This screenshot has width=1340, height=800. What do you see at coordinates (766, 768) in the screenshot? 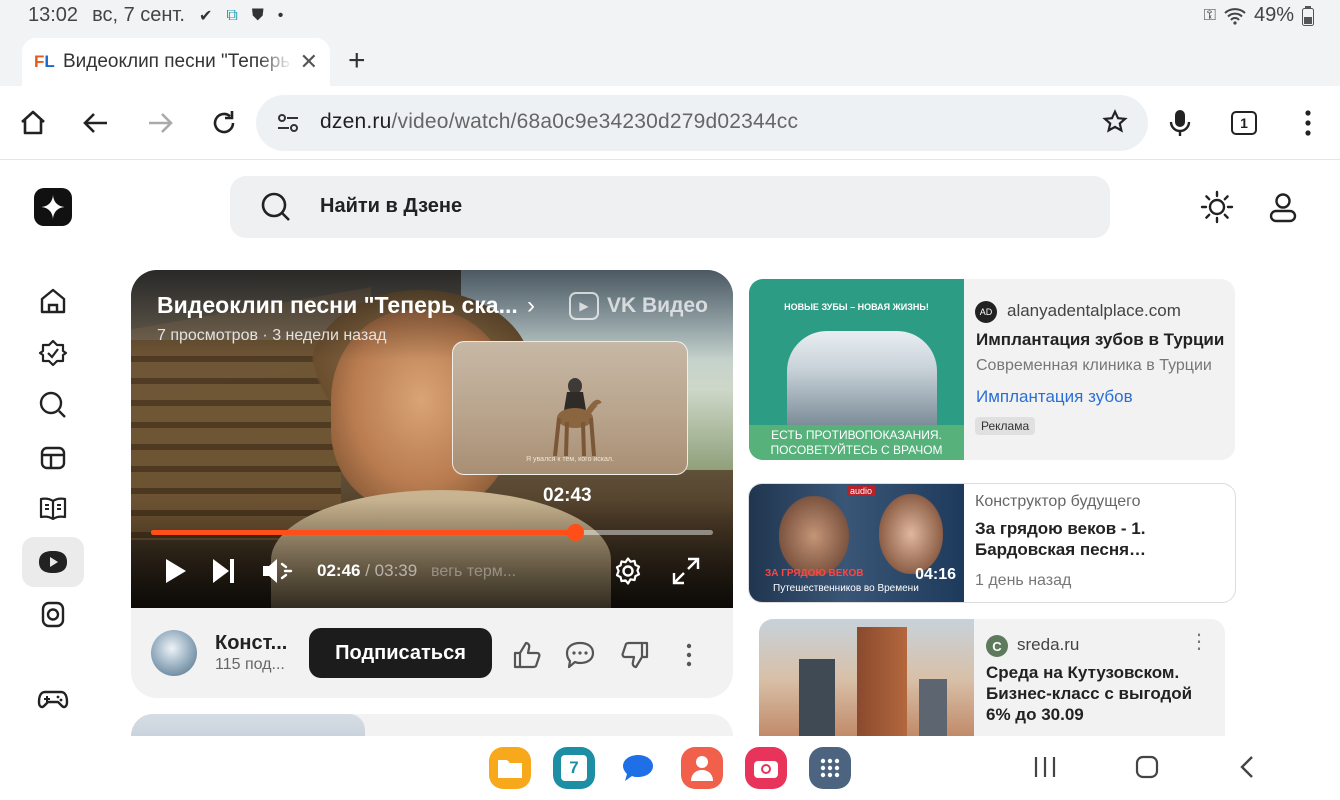
I see `camera-app-icon` at bounding box center [766, 768].